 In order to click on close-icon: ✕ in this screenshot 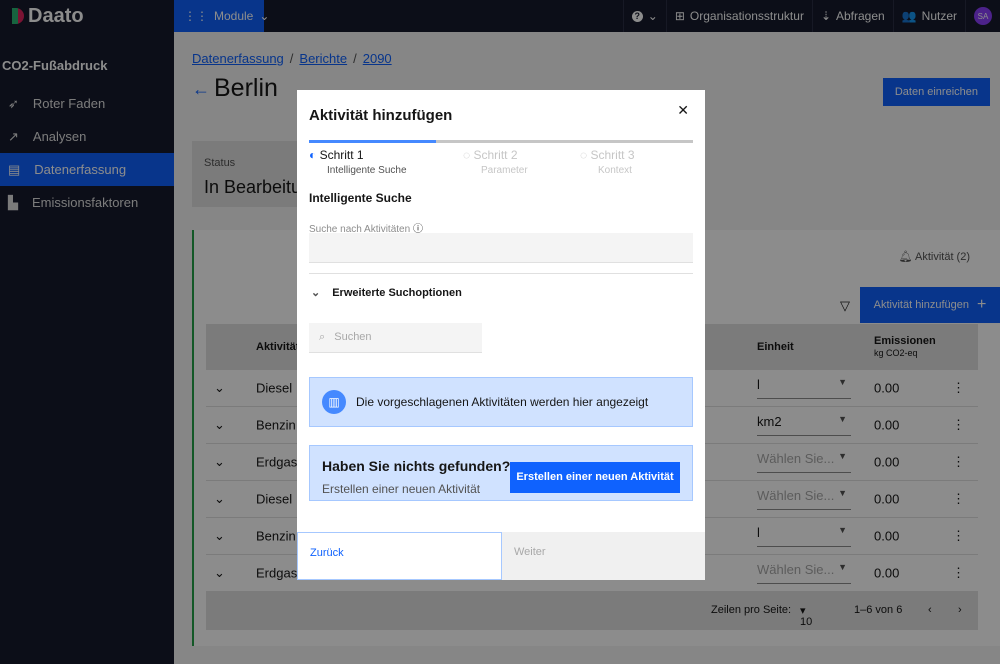, I will do `click(683, 110)`.